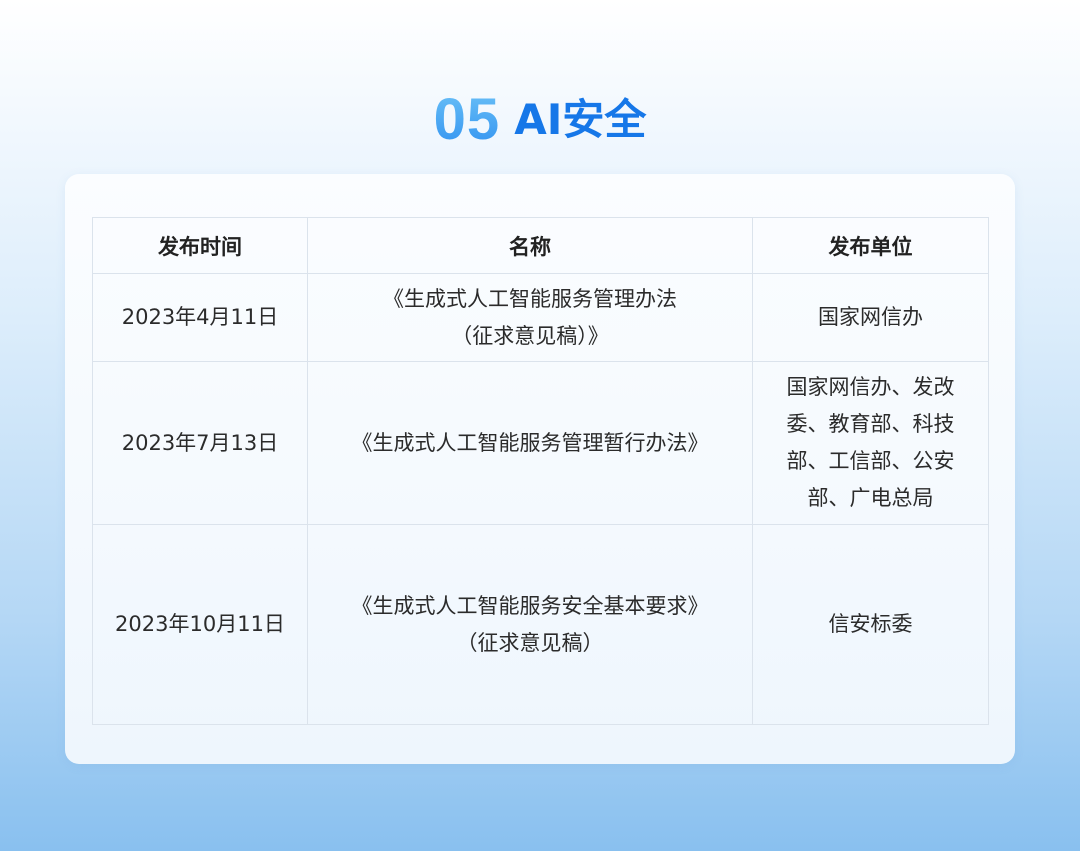 This screenshot has height=851, width=1080. I want to click on date-cell: 2023年10月11日, so click(200, 624).